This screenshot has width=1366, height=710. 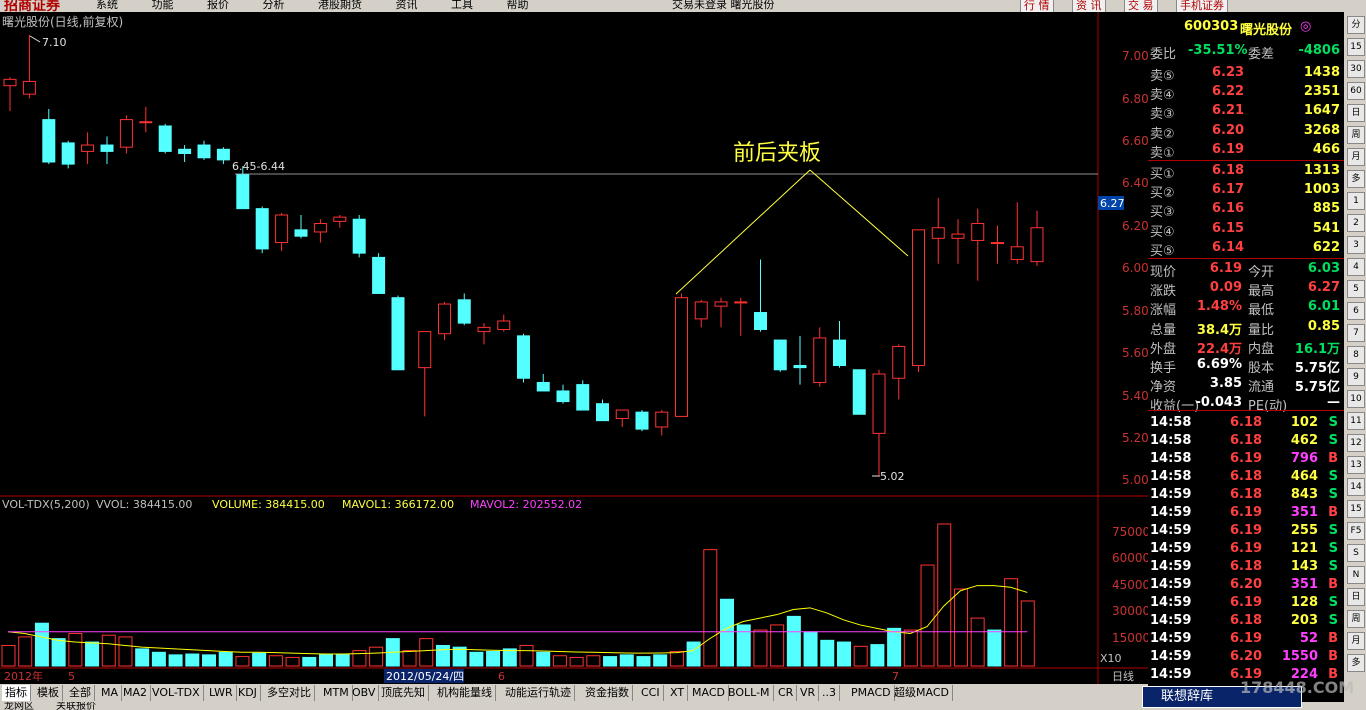 What do you see at coordinates (1356, 421) in the screenshot?
I see `toolbar-button: 11` at bounding box center [1356, 421].